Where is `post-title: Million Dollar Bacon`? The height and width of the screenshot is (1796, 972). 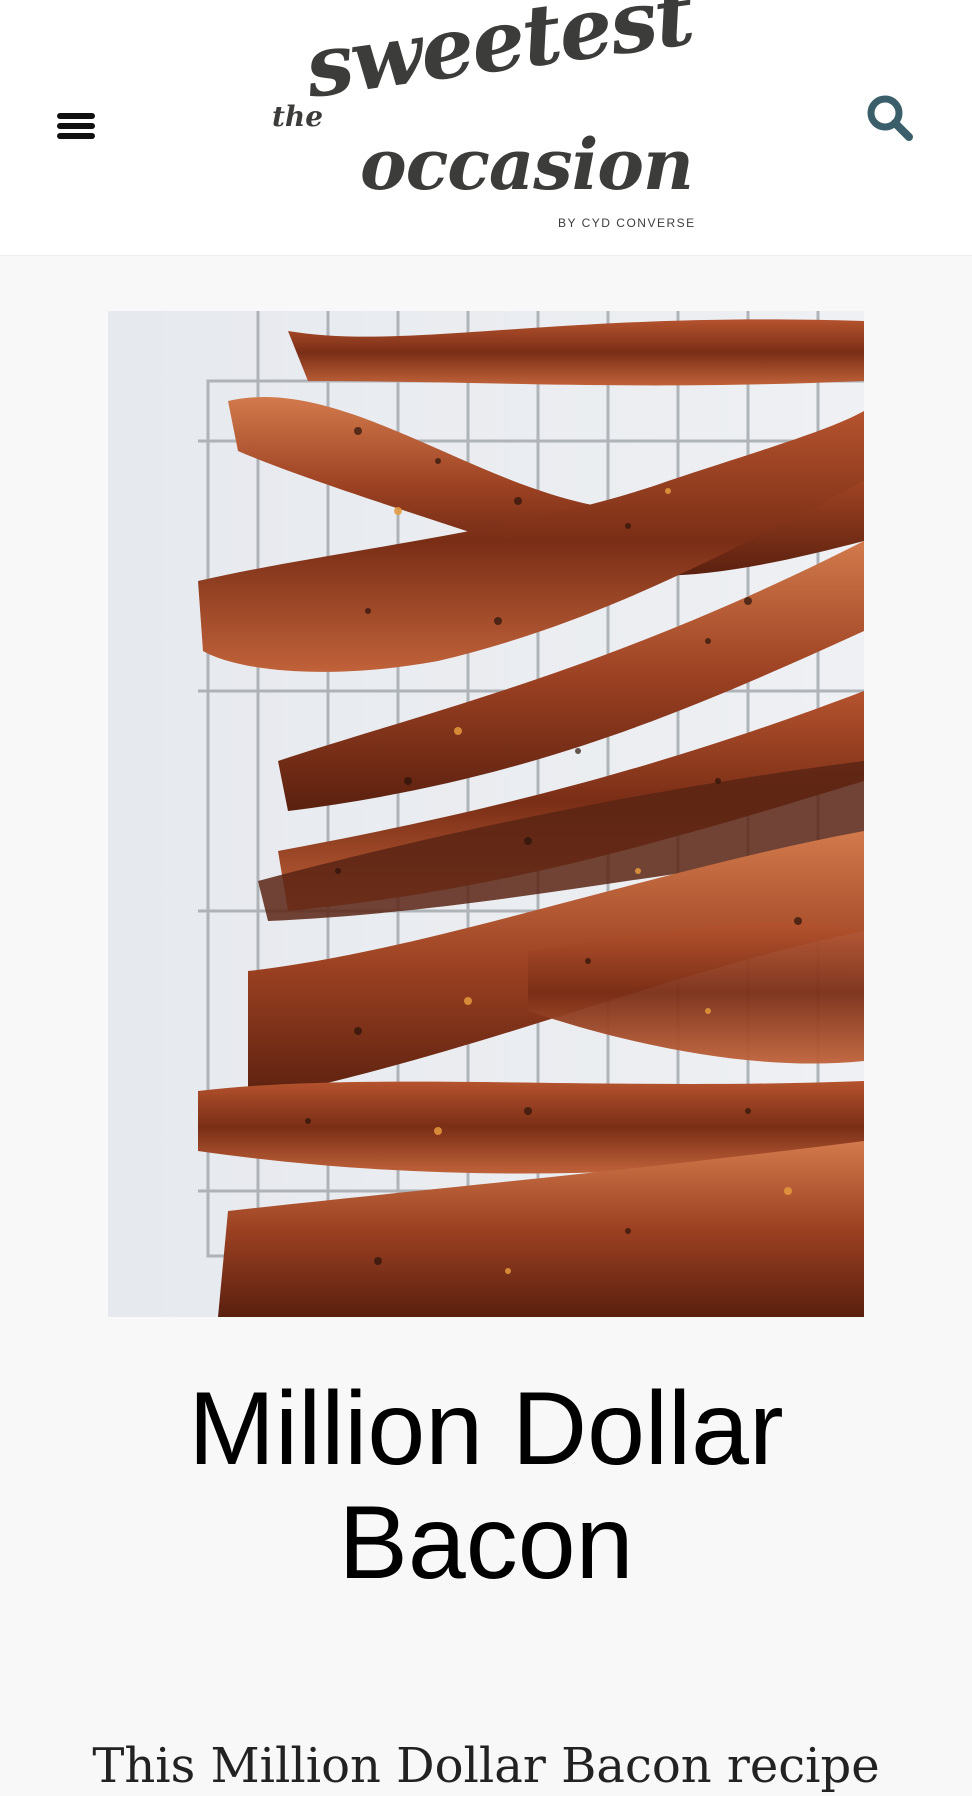 post-title: Million Dollar Bacon is located at coordinates (486, 1486).